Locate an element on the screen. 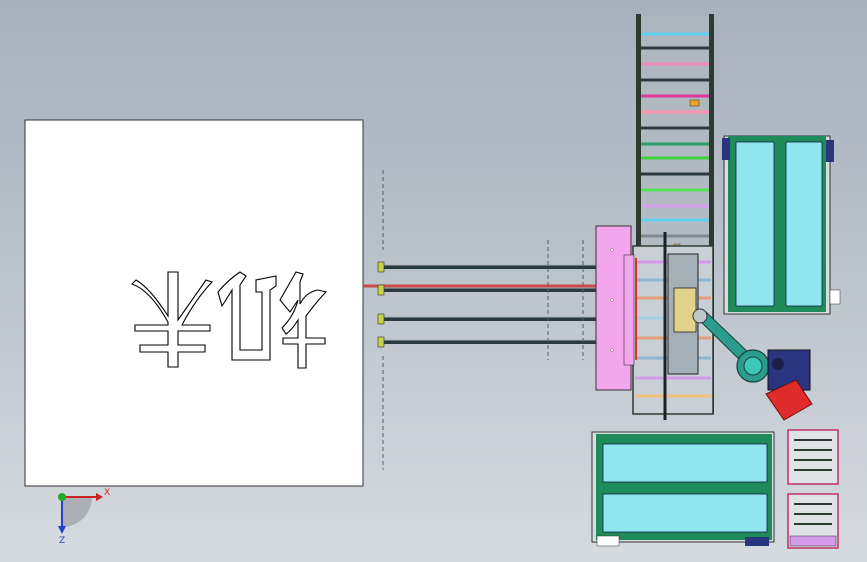 The image size is (867, 562). central-machine is located at coordinates (668, 326).